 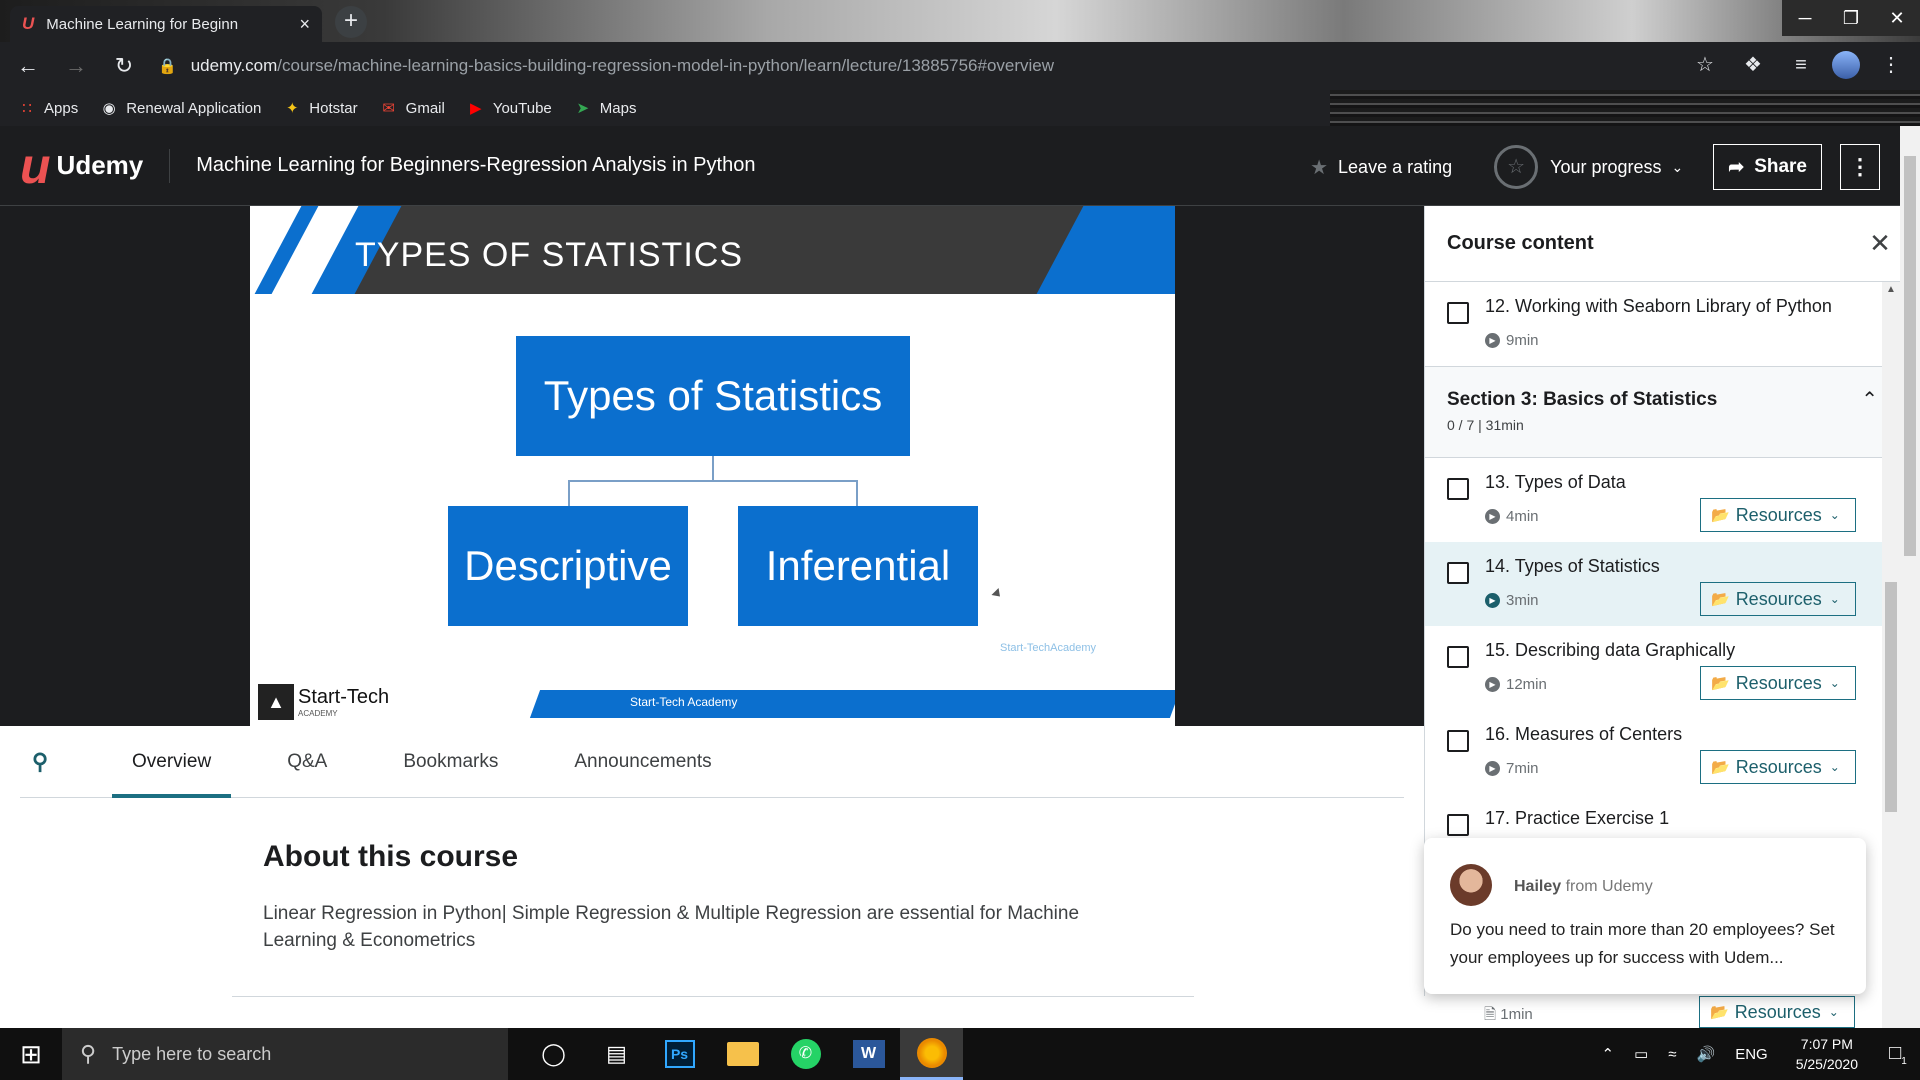 I want to click on lecture-duration: 🗎 1min, so click(x=1508, y=1014).